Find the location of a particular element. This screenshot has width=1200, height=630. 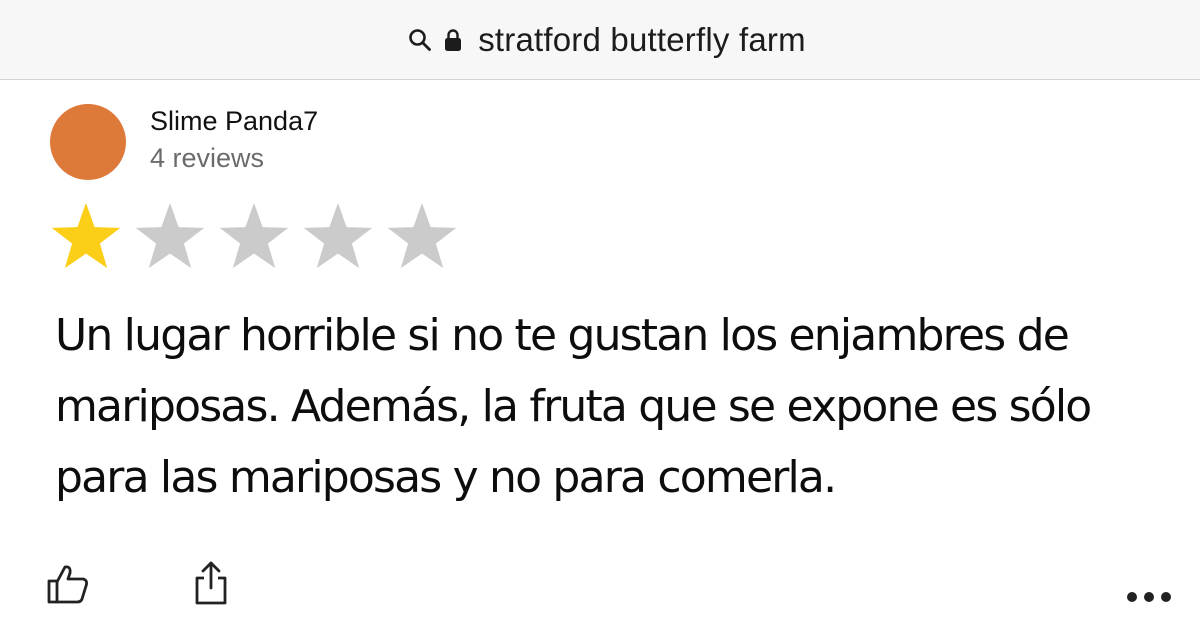

share-button is located at coordinates (211, 583).